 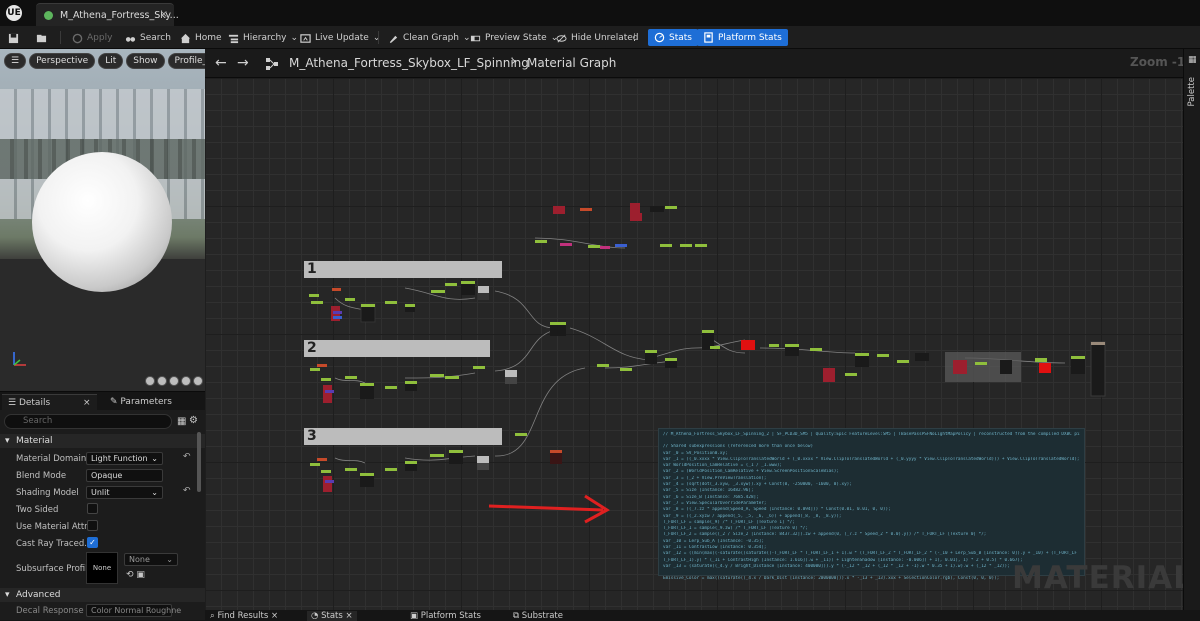 I want to click on material-asset-icon, so click(x=48, y=15).